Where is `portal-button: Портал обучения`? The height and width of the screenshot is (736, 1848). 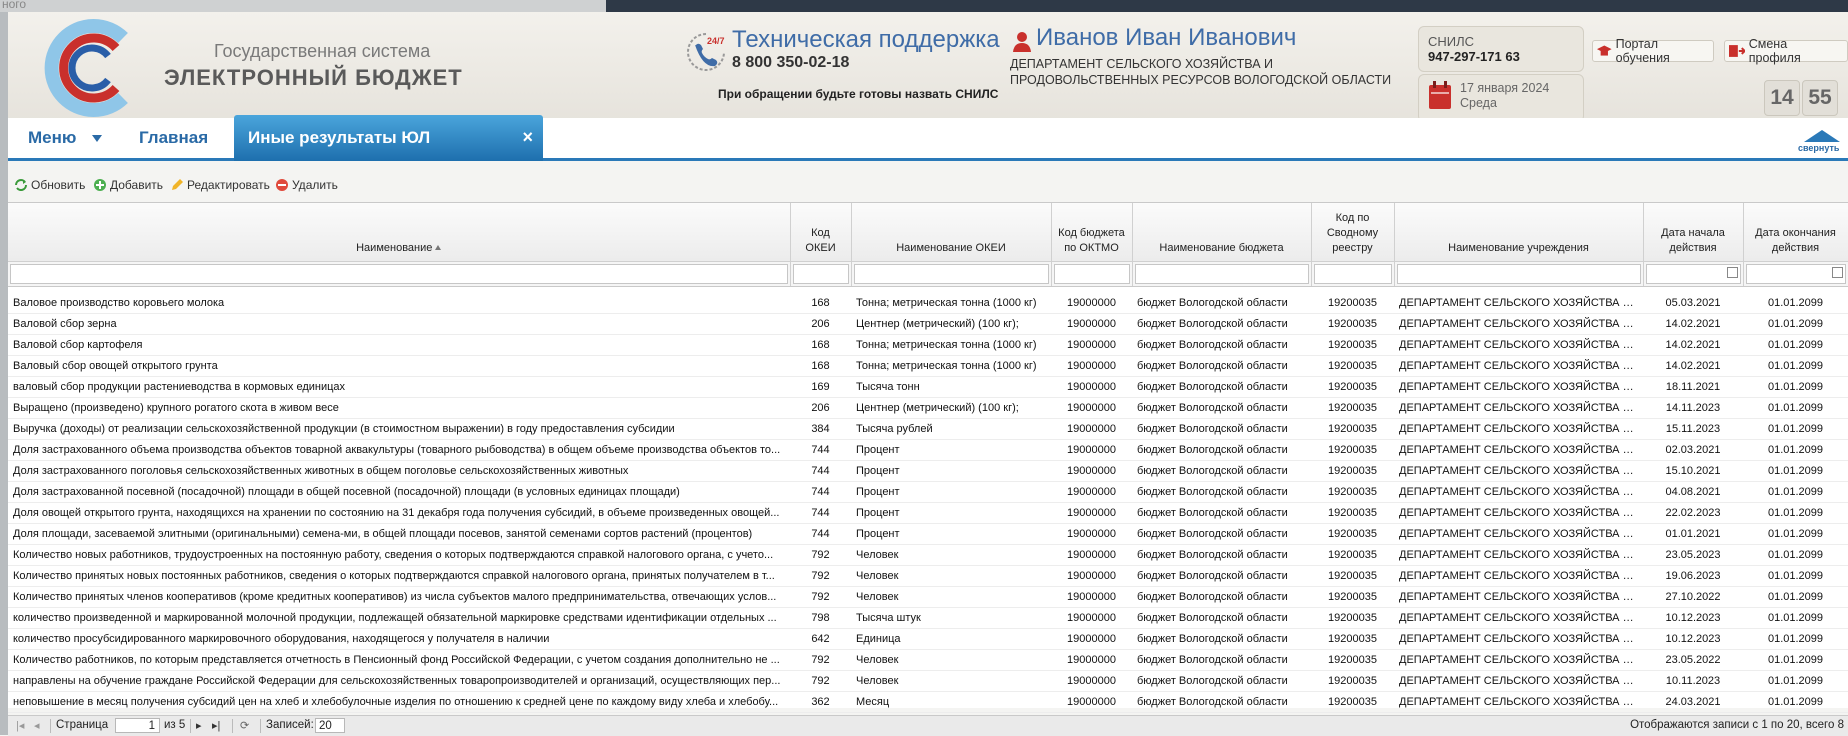 portal-button: Портал обучения is located at coordinates (1653, 51).